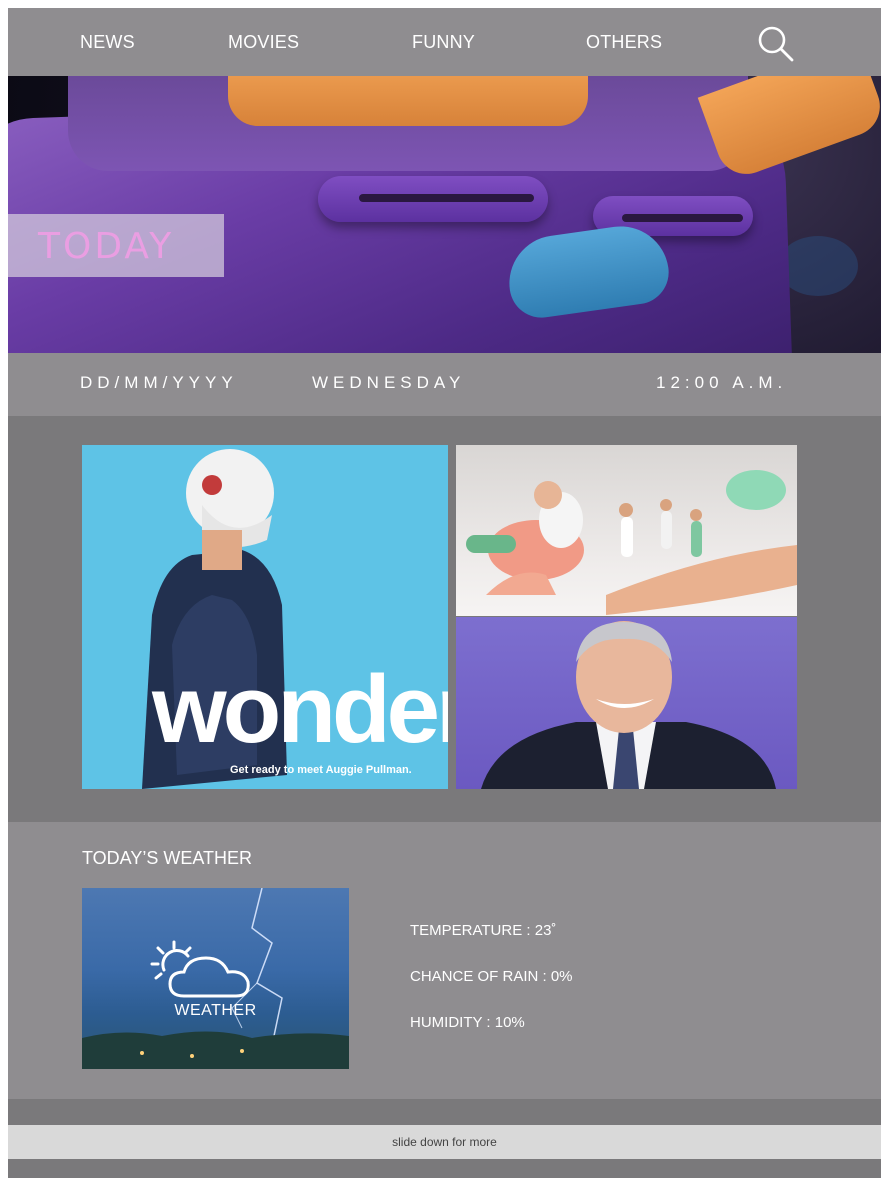 The height and width of the screenshot is (1178, 881). I want to click on toast-slice, so click(408, 101).